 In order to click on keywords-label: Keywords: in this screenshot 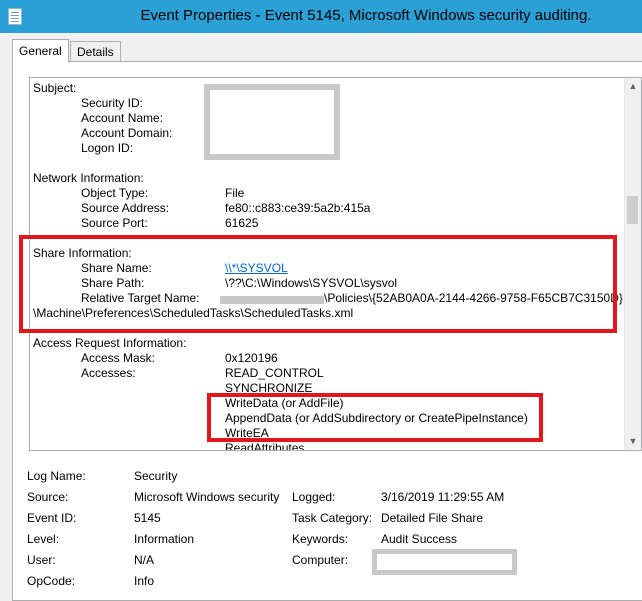, I will do `click(320, 539)`.